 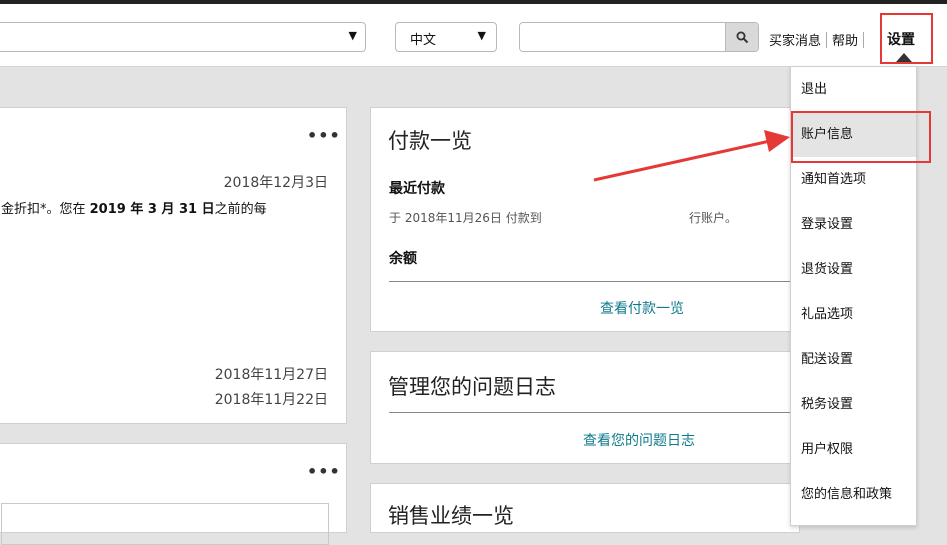 I want to click on news-text: 金折扣*。您在 2019 年 3 月 31 日之前的每, so click(x=134, y=209).